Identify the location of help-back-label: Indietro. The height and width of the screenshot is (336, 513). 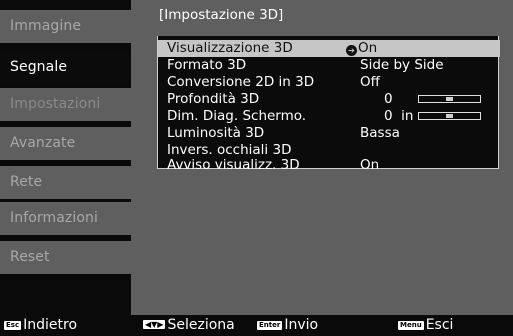
(50, 325).